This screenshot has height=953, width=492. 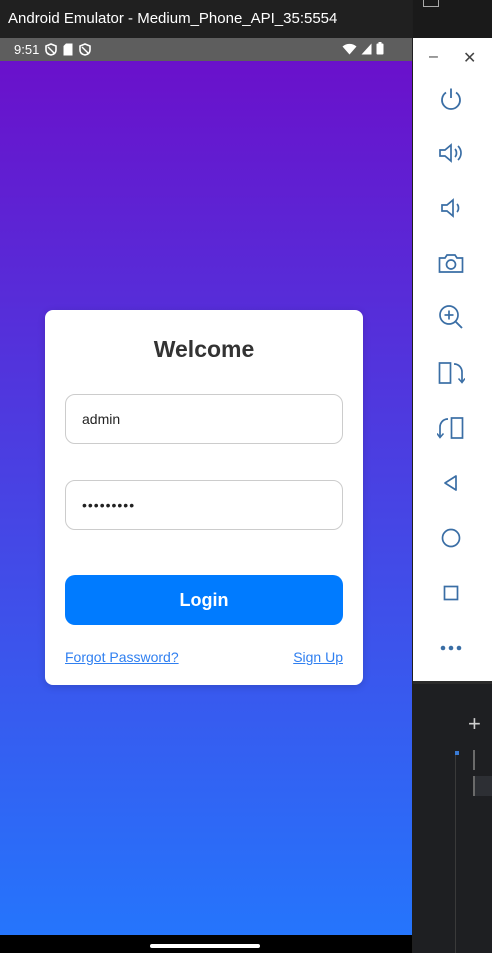 What do you see at coordinates (451, 153) in the screenshot?
I see `volume-up-icon` at bounding box center [451, 153].